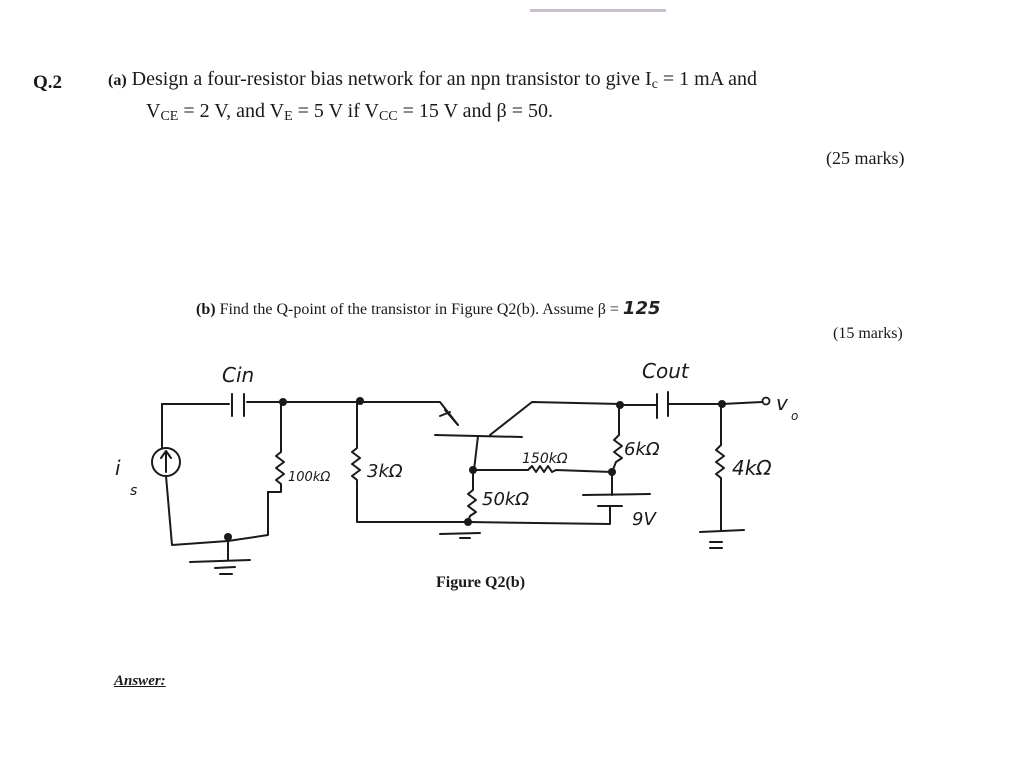 This screenshot has height=759, width=1024. I want to click on output-terminal, so click(766, 401).